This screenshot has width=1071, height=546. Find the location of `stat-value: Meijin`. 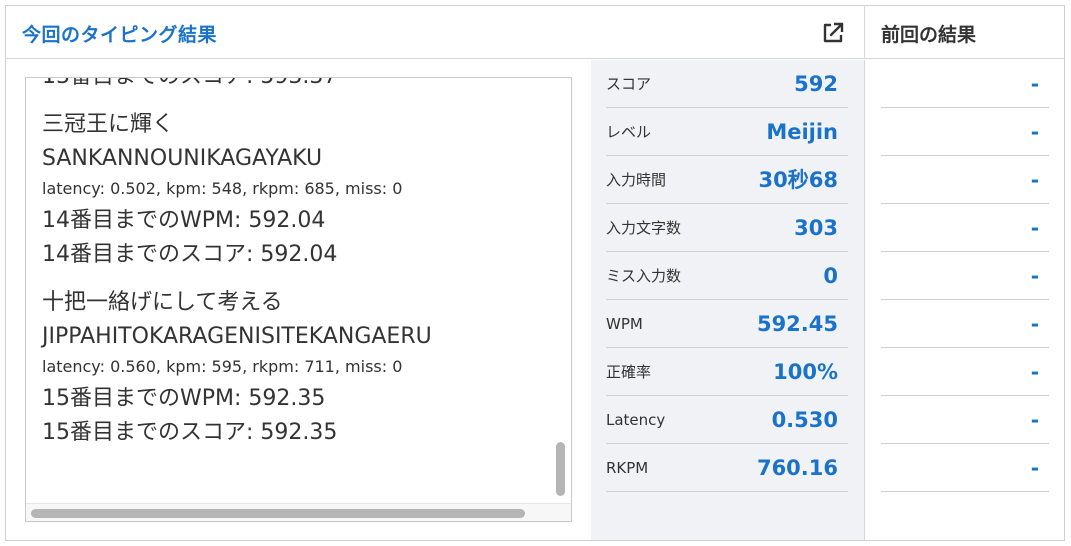

stat-value: Meijin is located at coordinates (802, 132).